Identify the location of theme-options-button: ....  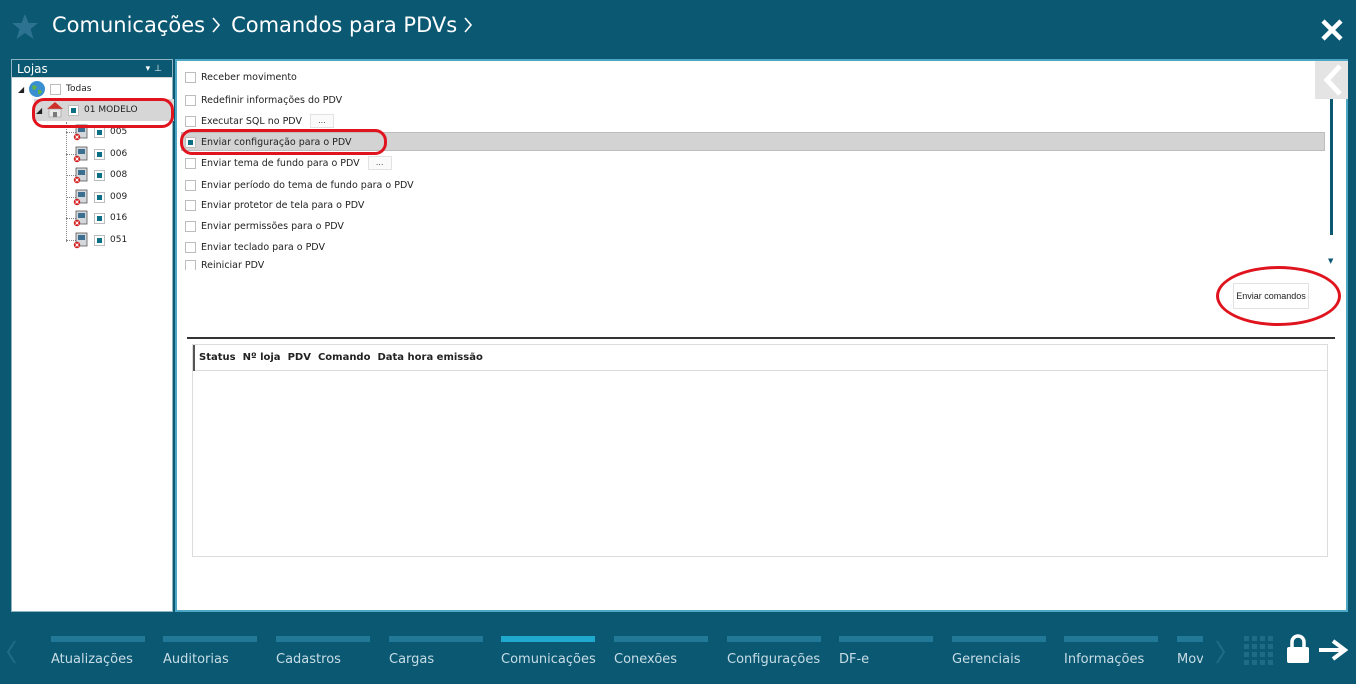
(379, 163).